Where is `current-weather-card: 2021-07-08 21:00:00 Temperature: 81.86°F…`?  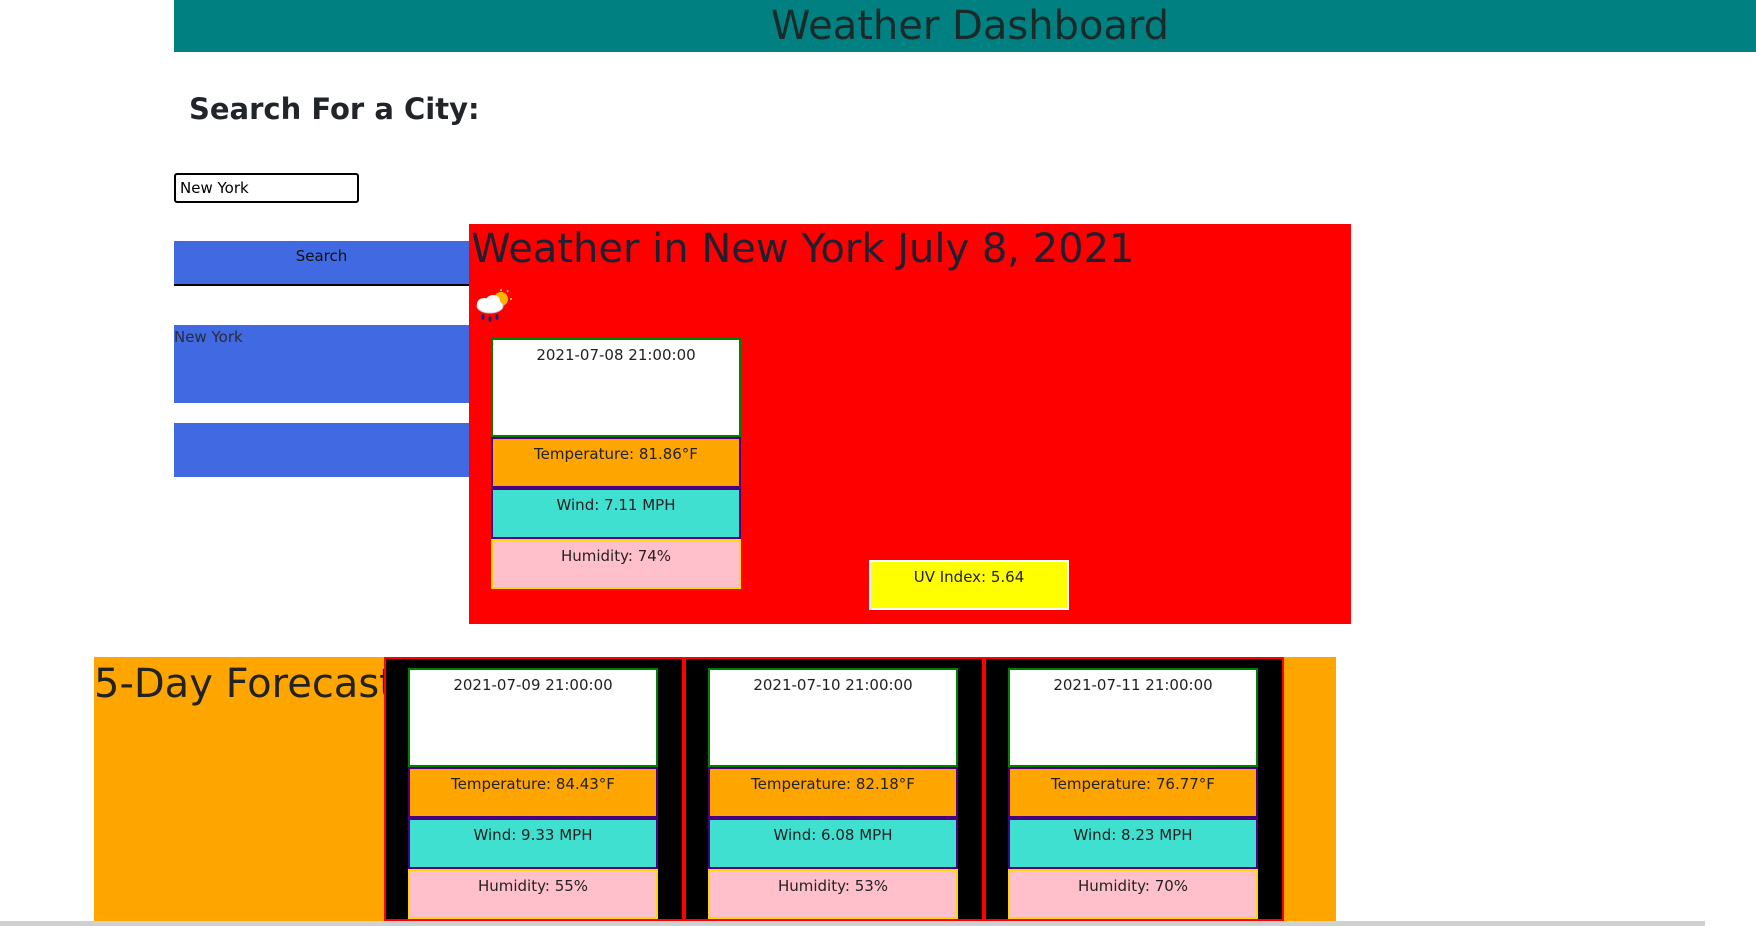
current-weather-card: 2021-07-08 21:00:00 Temperature: 81.86°F… is located at coordinates (616, 463).